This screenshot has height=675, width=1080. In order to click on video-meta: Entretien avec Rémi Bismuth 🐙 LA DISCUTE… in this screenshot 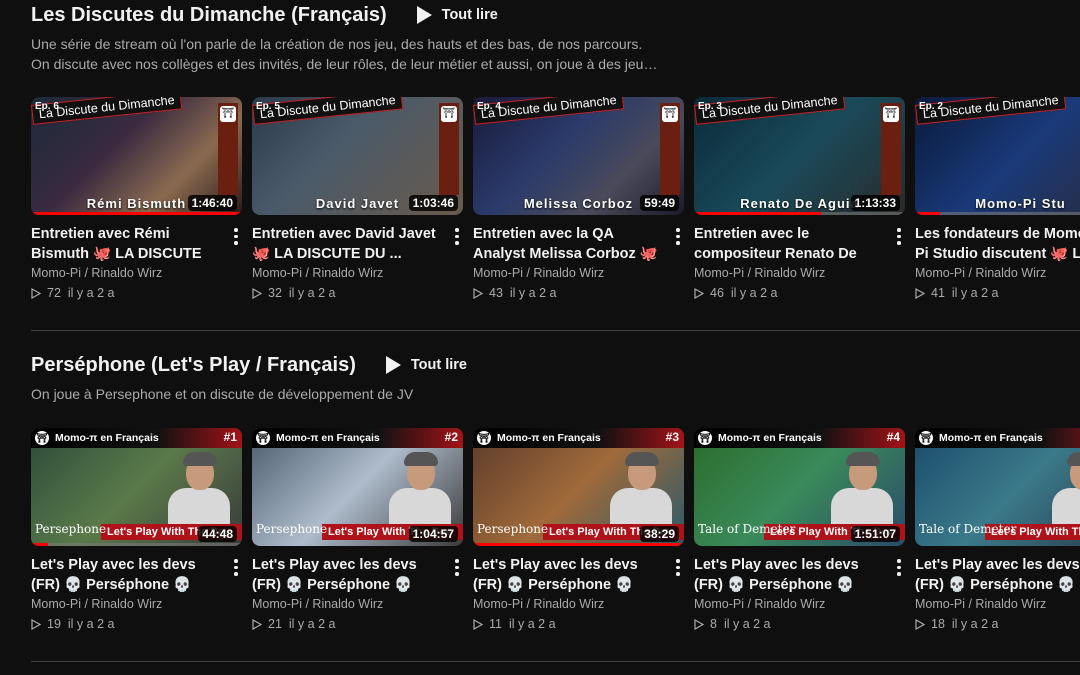, I will do `click(136, 262)`.